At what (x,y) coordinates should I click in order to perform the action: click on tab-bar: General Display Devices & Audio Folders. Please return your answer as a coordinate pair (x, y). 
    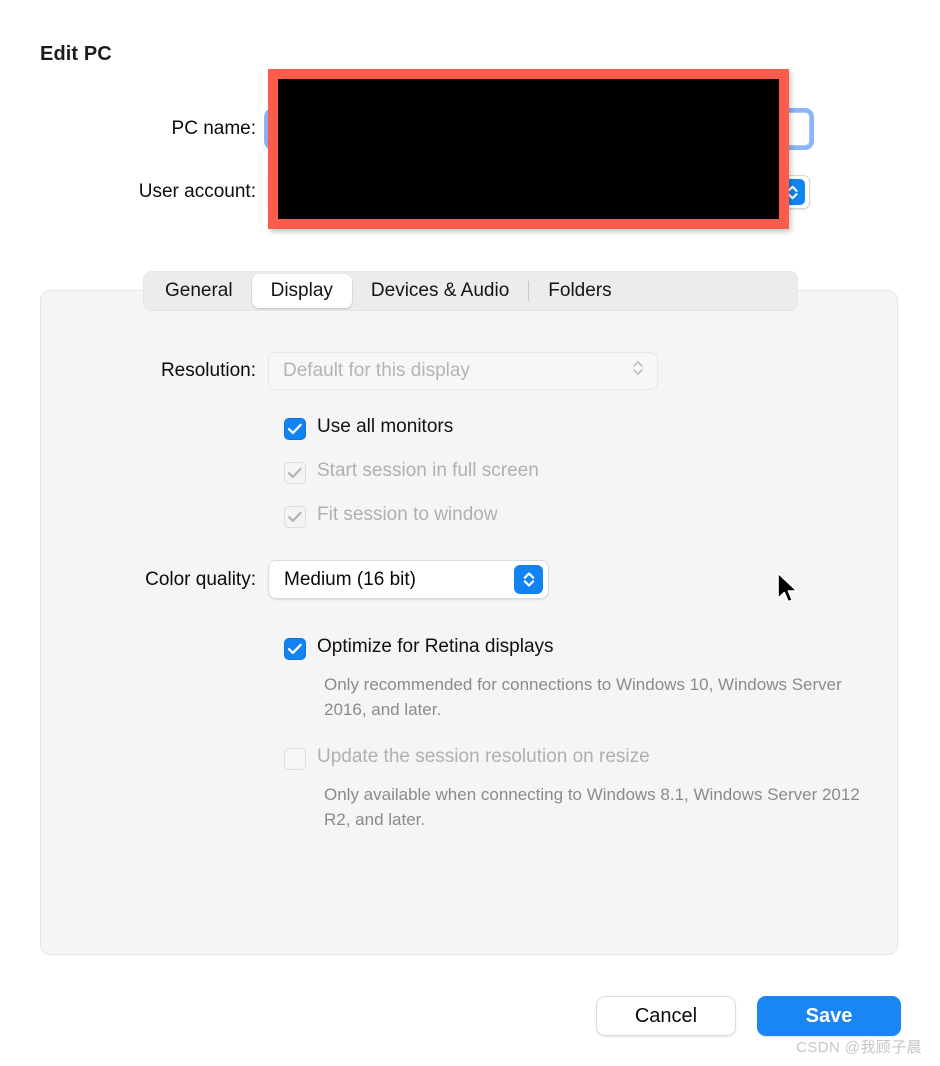
    Looking at the image, I should click on (470, 291).